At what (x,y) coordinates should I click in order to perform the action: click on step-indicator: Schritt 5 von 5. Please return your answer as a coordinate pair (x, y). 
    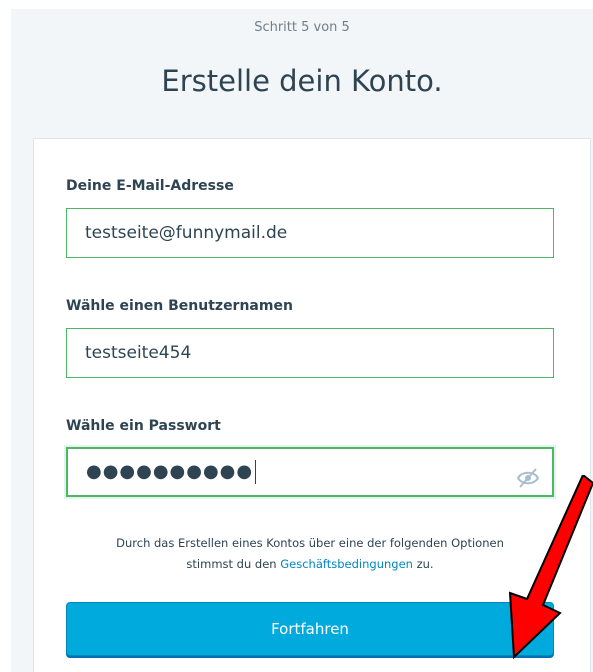
    Looking at the image, I should click on (302, 27).